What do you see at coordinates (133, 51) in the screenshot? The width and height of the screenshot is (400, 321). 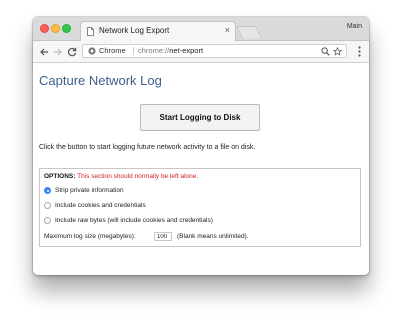 I see `omnibox-divider` at bounding box center [133, 51].